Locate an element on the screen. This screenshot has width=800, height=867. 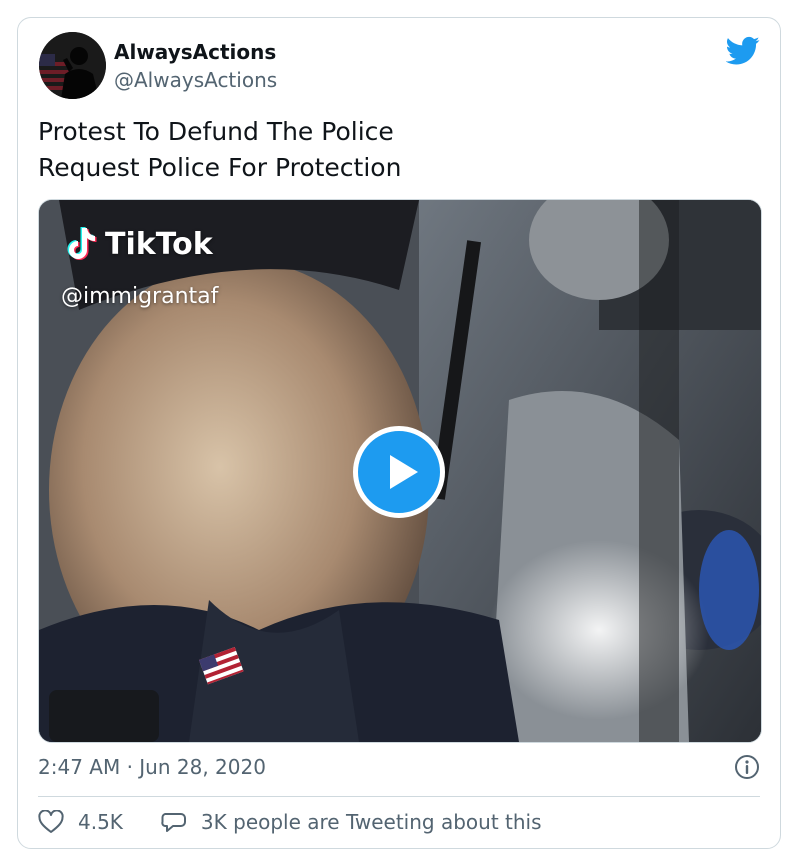
tweet-text-line: Request Police For Protection is located at coordinates (220, 167).